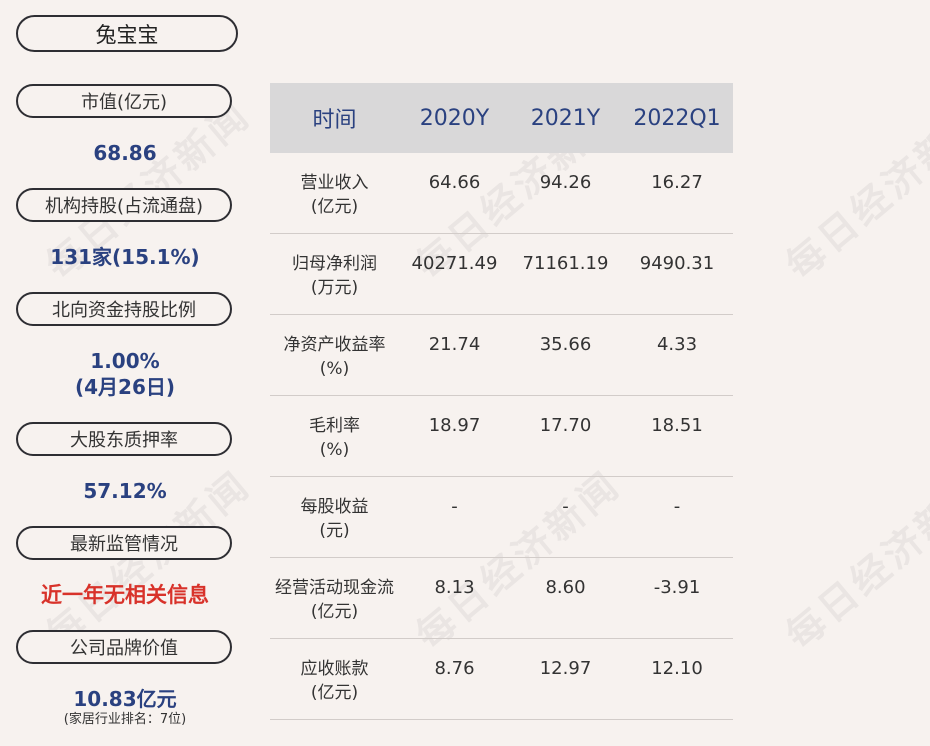  Describe the element at coordinates (125, 699) in the screenshot. I see `brand-value-amount: 10.83亿元` at that location.